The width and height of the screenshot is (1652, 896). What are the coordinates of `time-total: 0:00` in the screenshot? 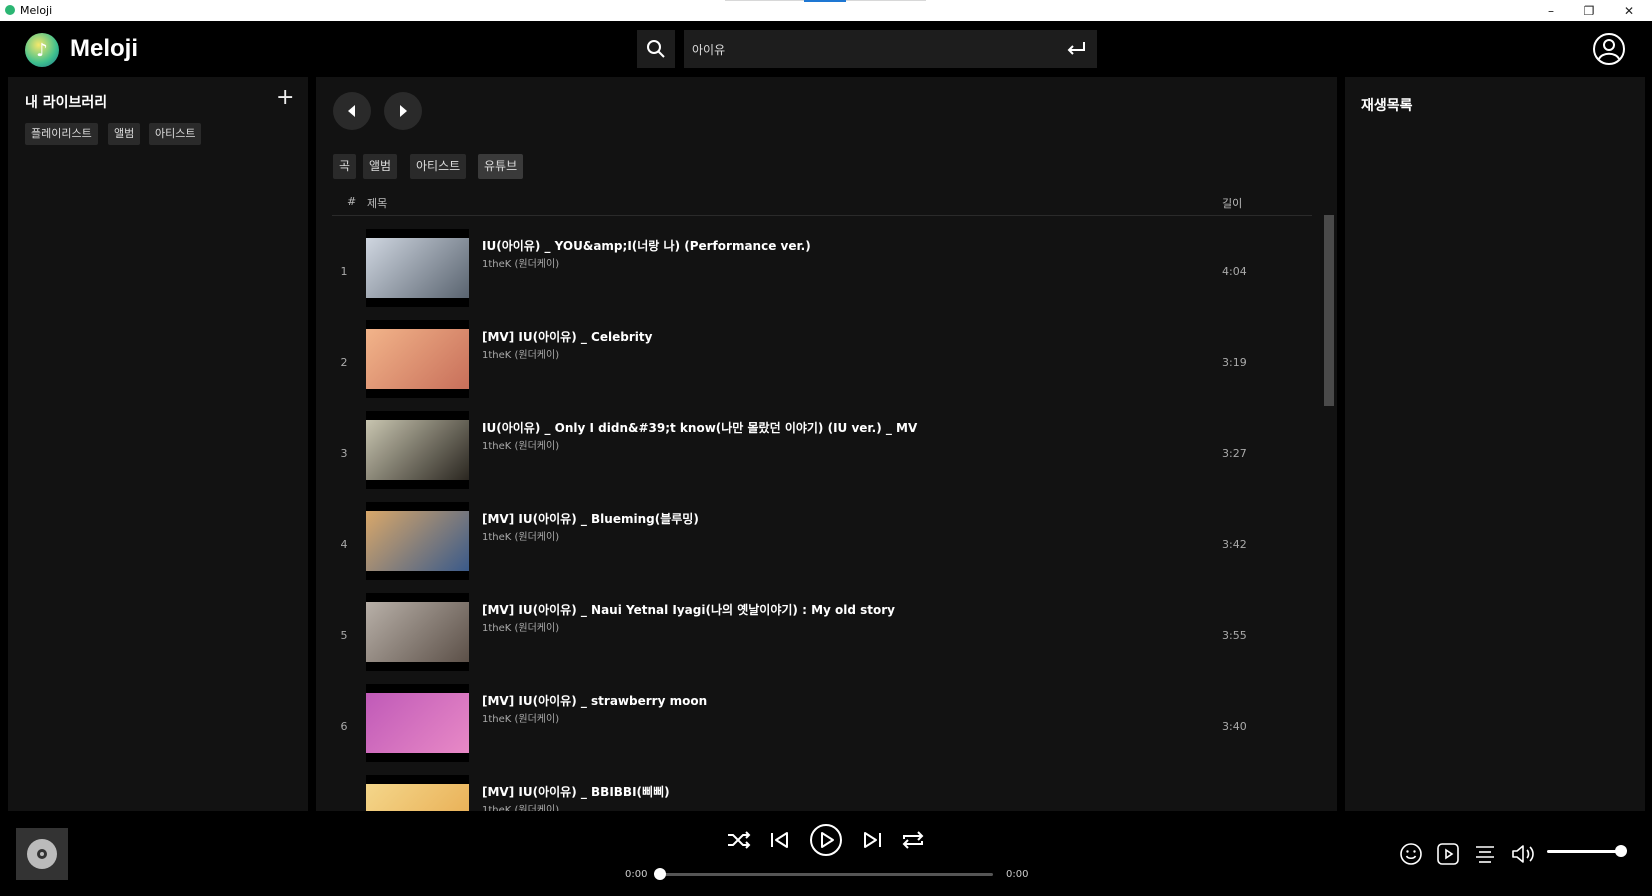 It's located at (1017, 874).